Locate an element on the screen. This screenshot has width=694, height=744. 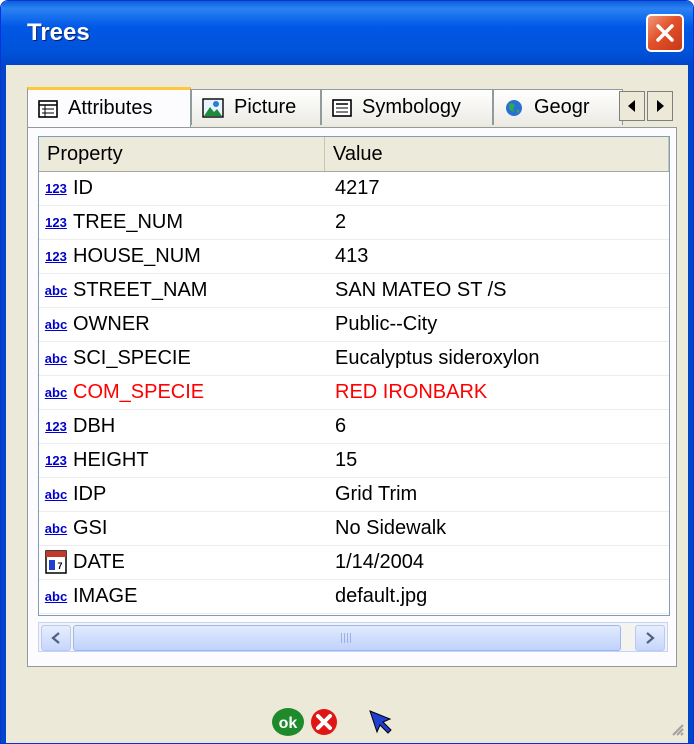
value-cell: Grid Trim is located at coordinates (376, 494).